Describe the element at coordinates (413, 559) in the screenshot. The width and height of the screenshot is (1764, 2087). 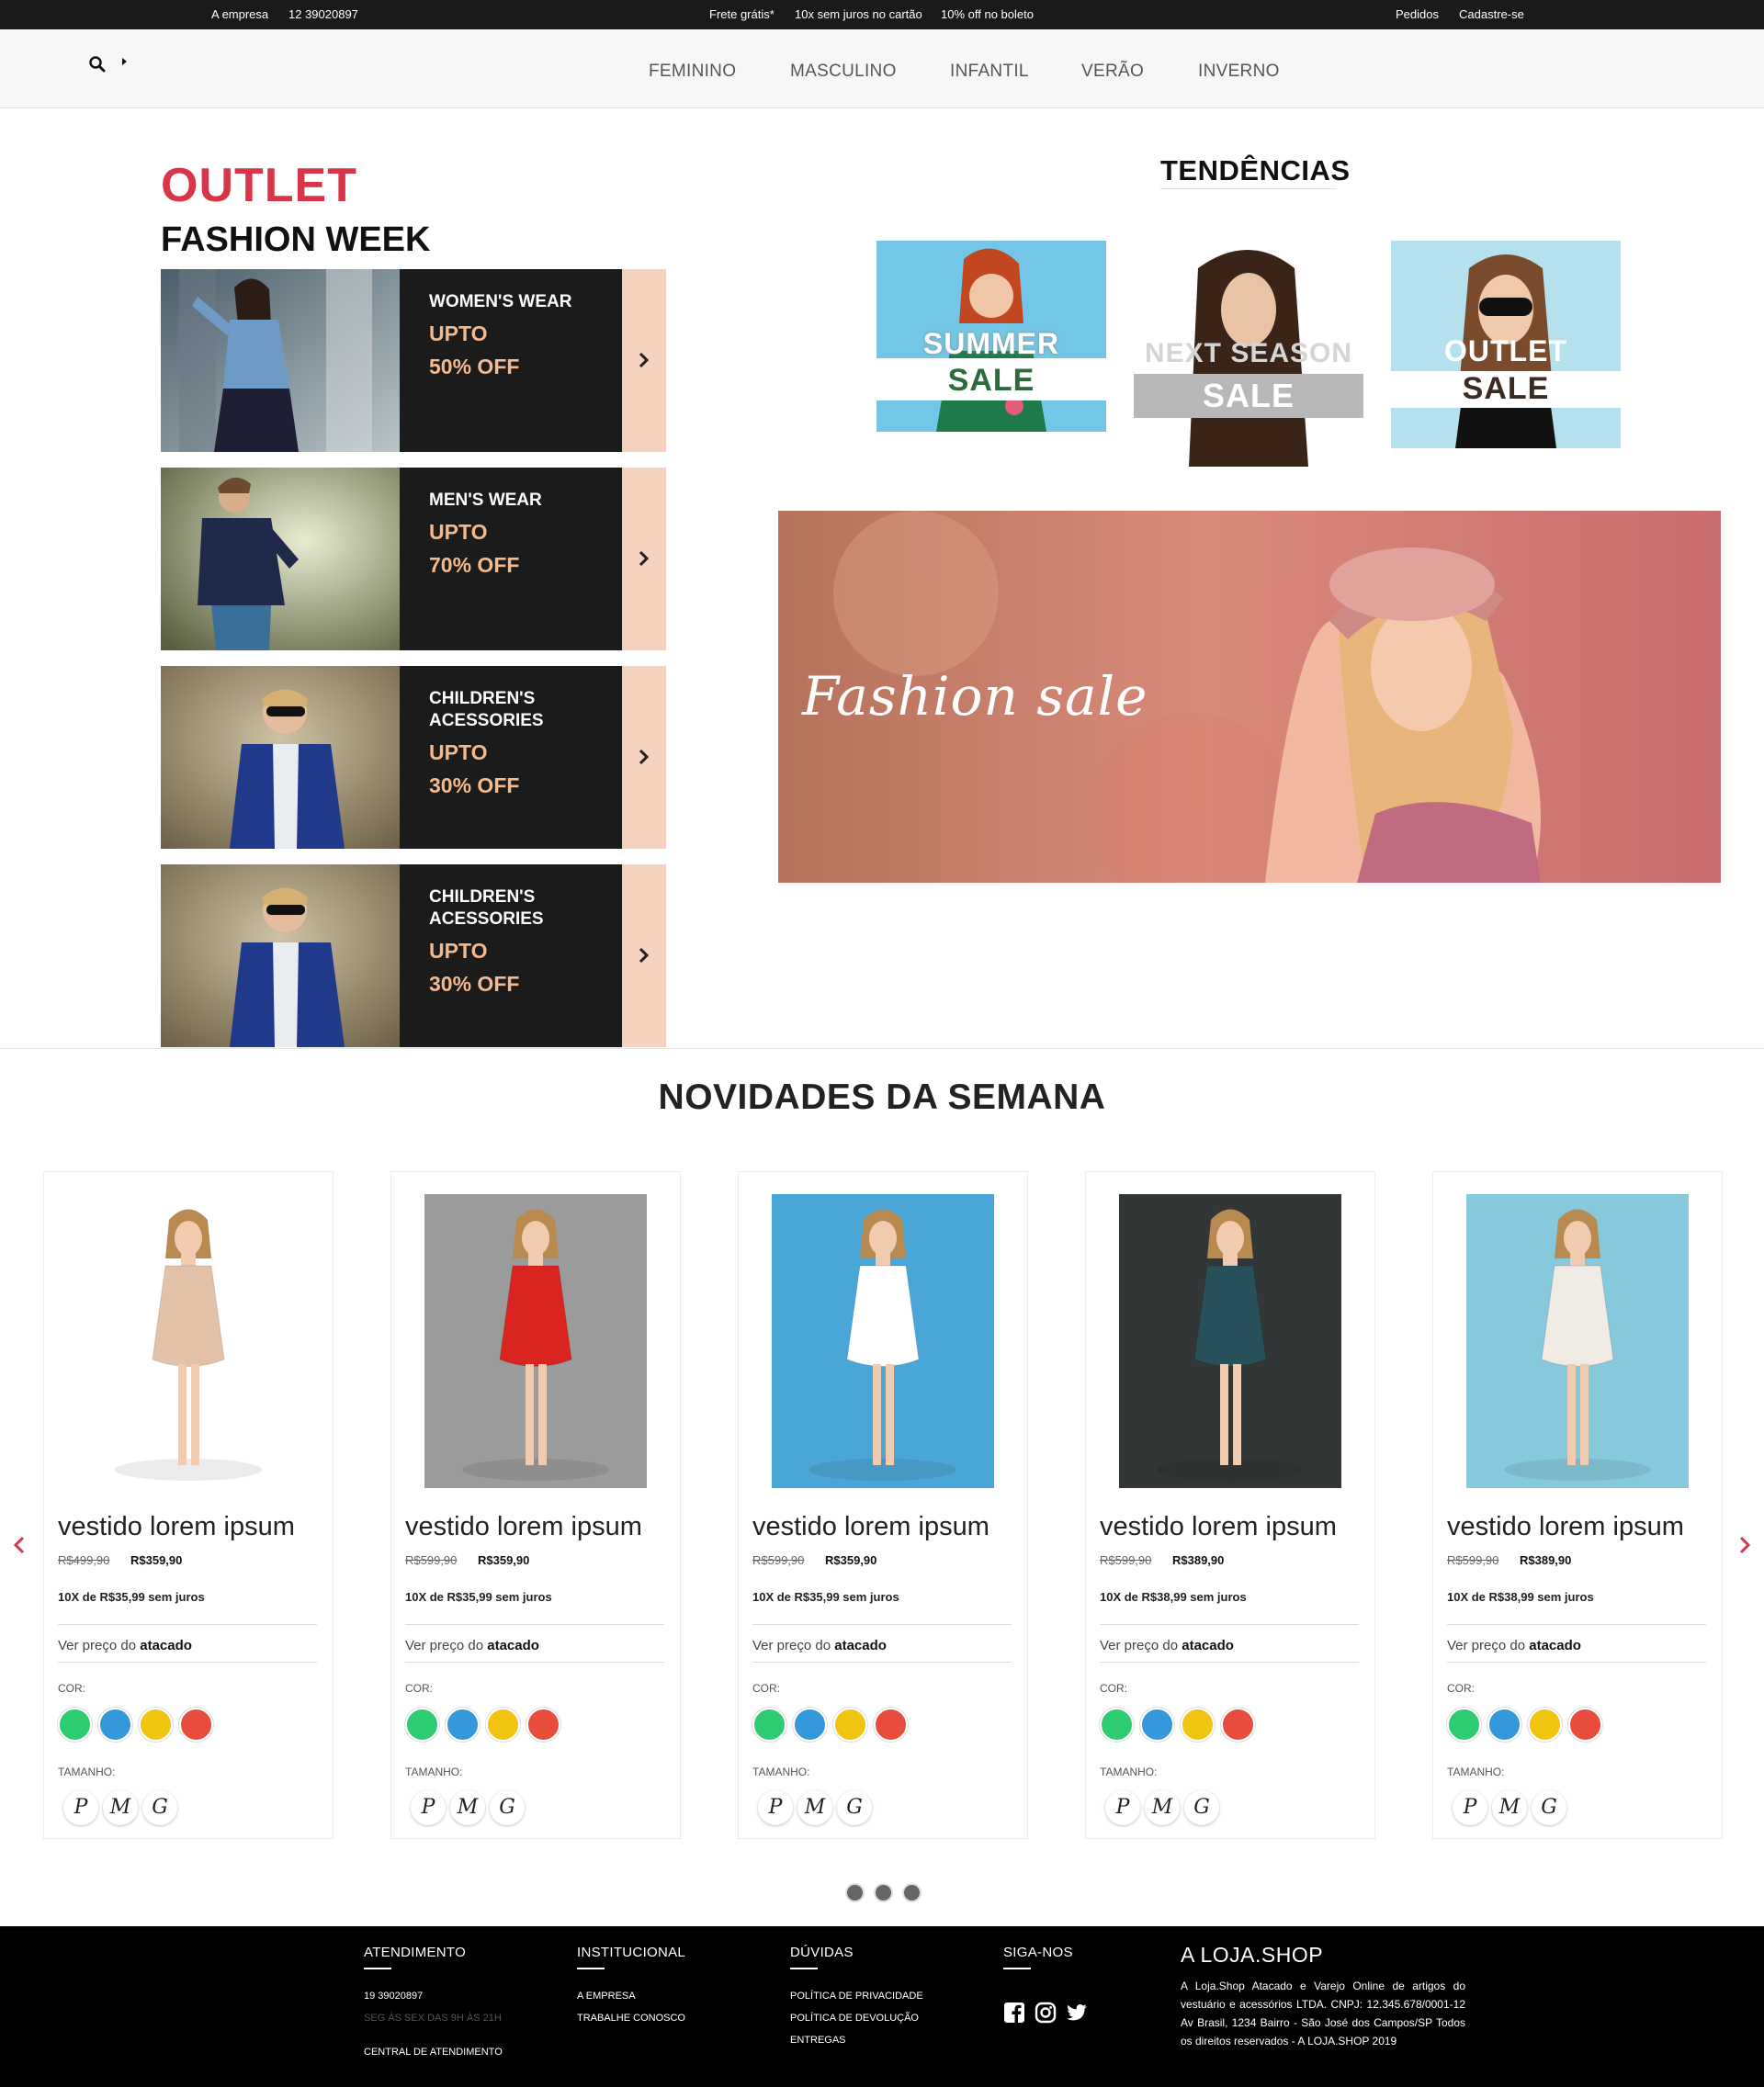
I see `promo-card-mens: MEN'S WEAR UPTO 70% OFF` at that location.